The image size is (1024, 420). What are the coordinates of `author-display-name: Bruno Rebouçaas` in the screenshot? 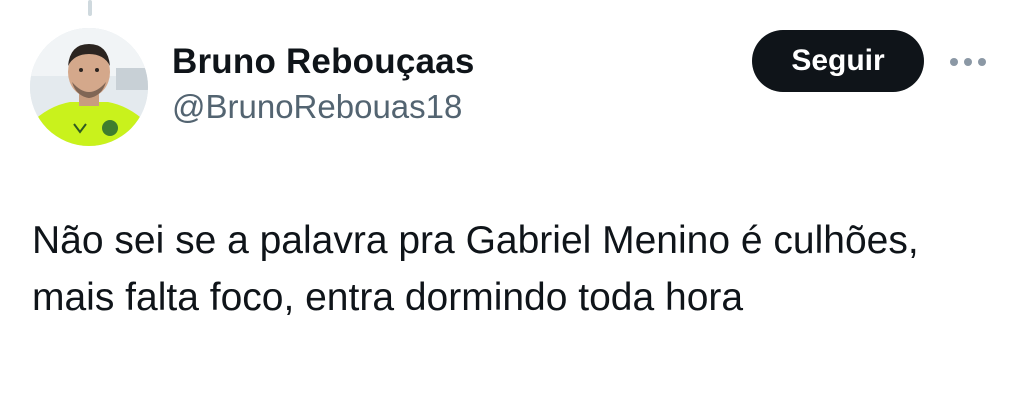 It's located at (323, 62).